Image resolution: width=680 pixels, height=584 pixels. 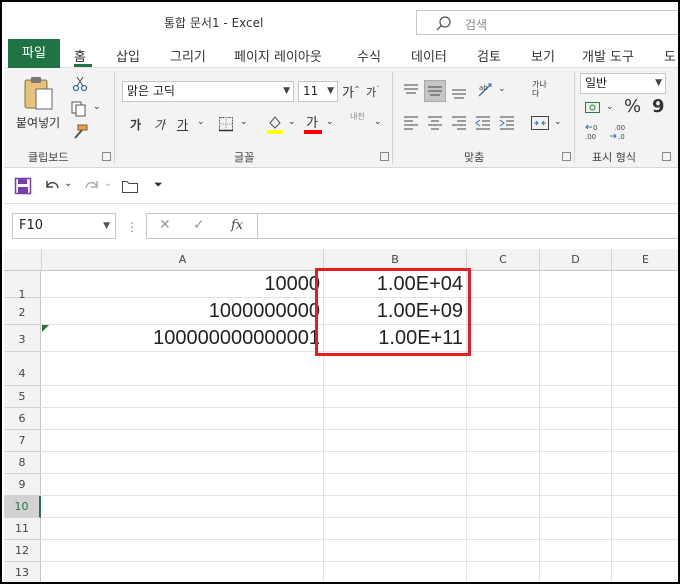 I want to click on enter-icon: ✓, so click(x=199, y=225).